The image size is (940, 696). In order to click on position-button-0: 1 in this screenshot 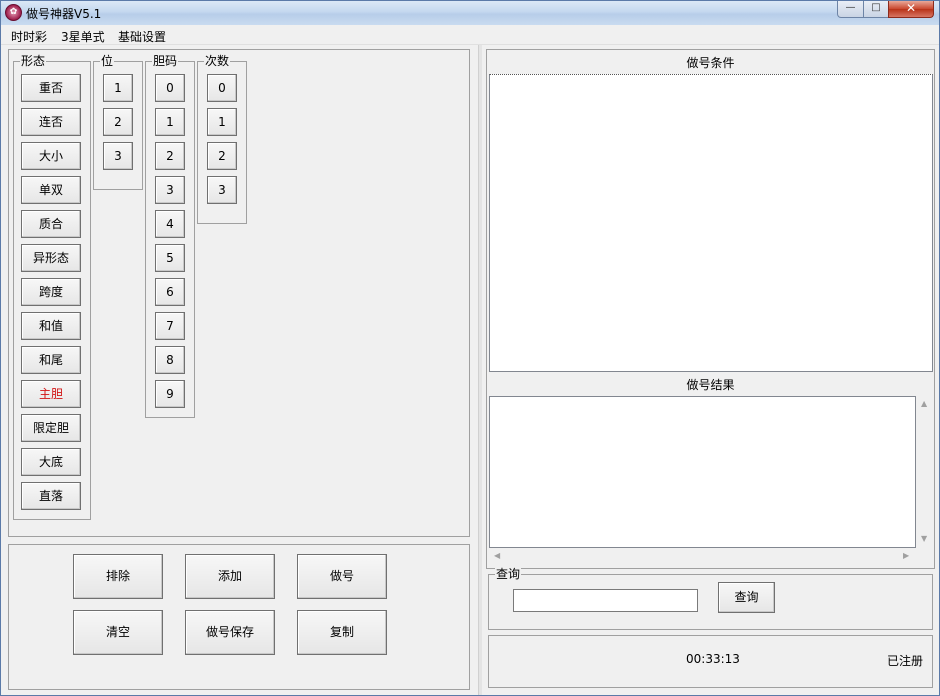, I will do `click(118, 88)`.